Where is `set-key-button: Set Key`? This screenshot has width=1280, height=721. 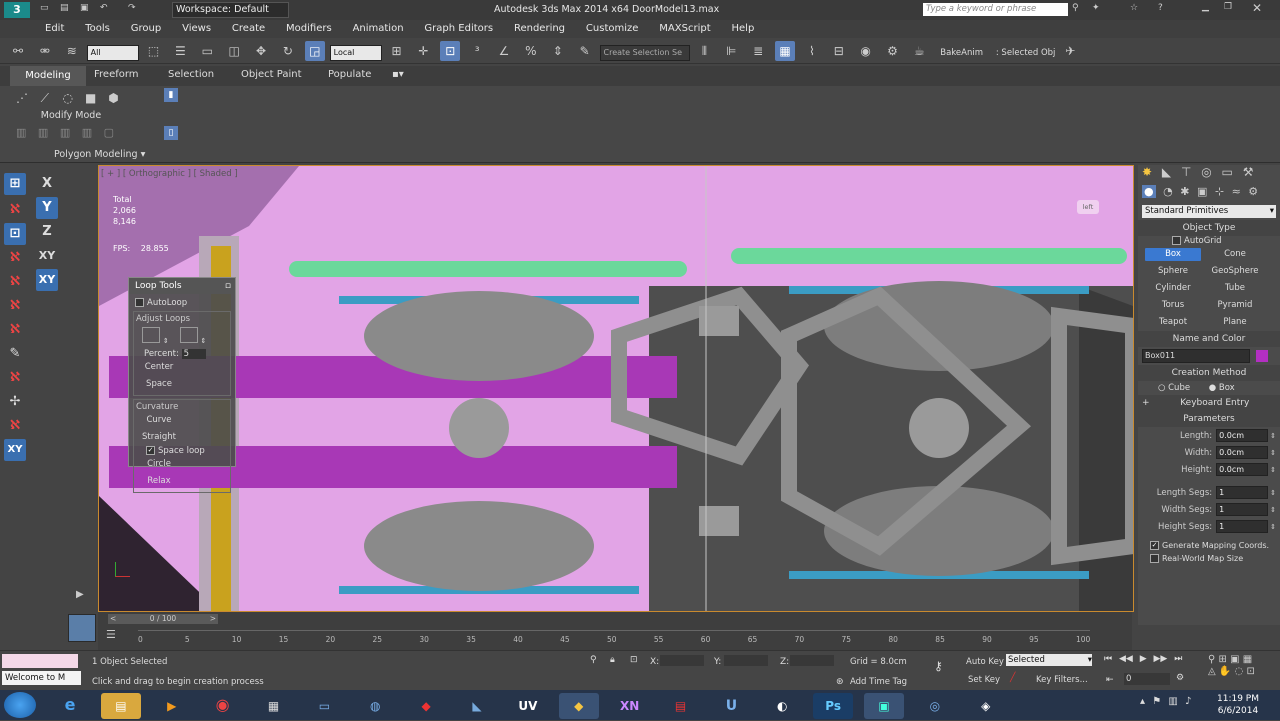
set-key-button: Set Key is located at coordinates (984, 680).